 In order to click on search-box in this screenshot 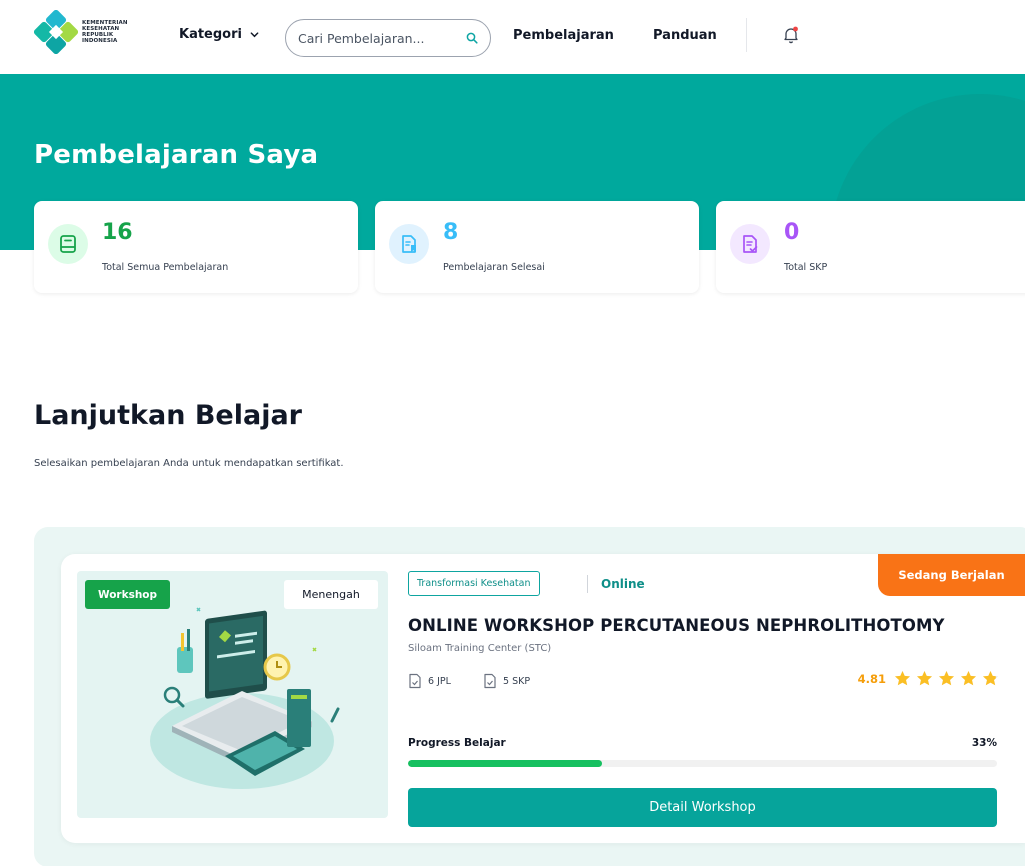, I will do `click(388, 38)`.